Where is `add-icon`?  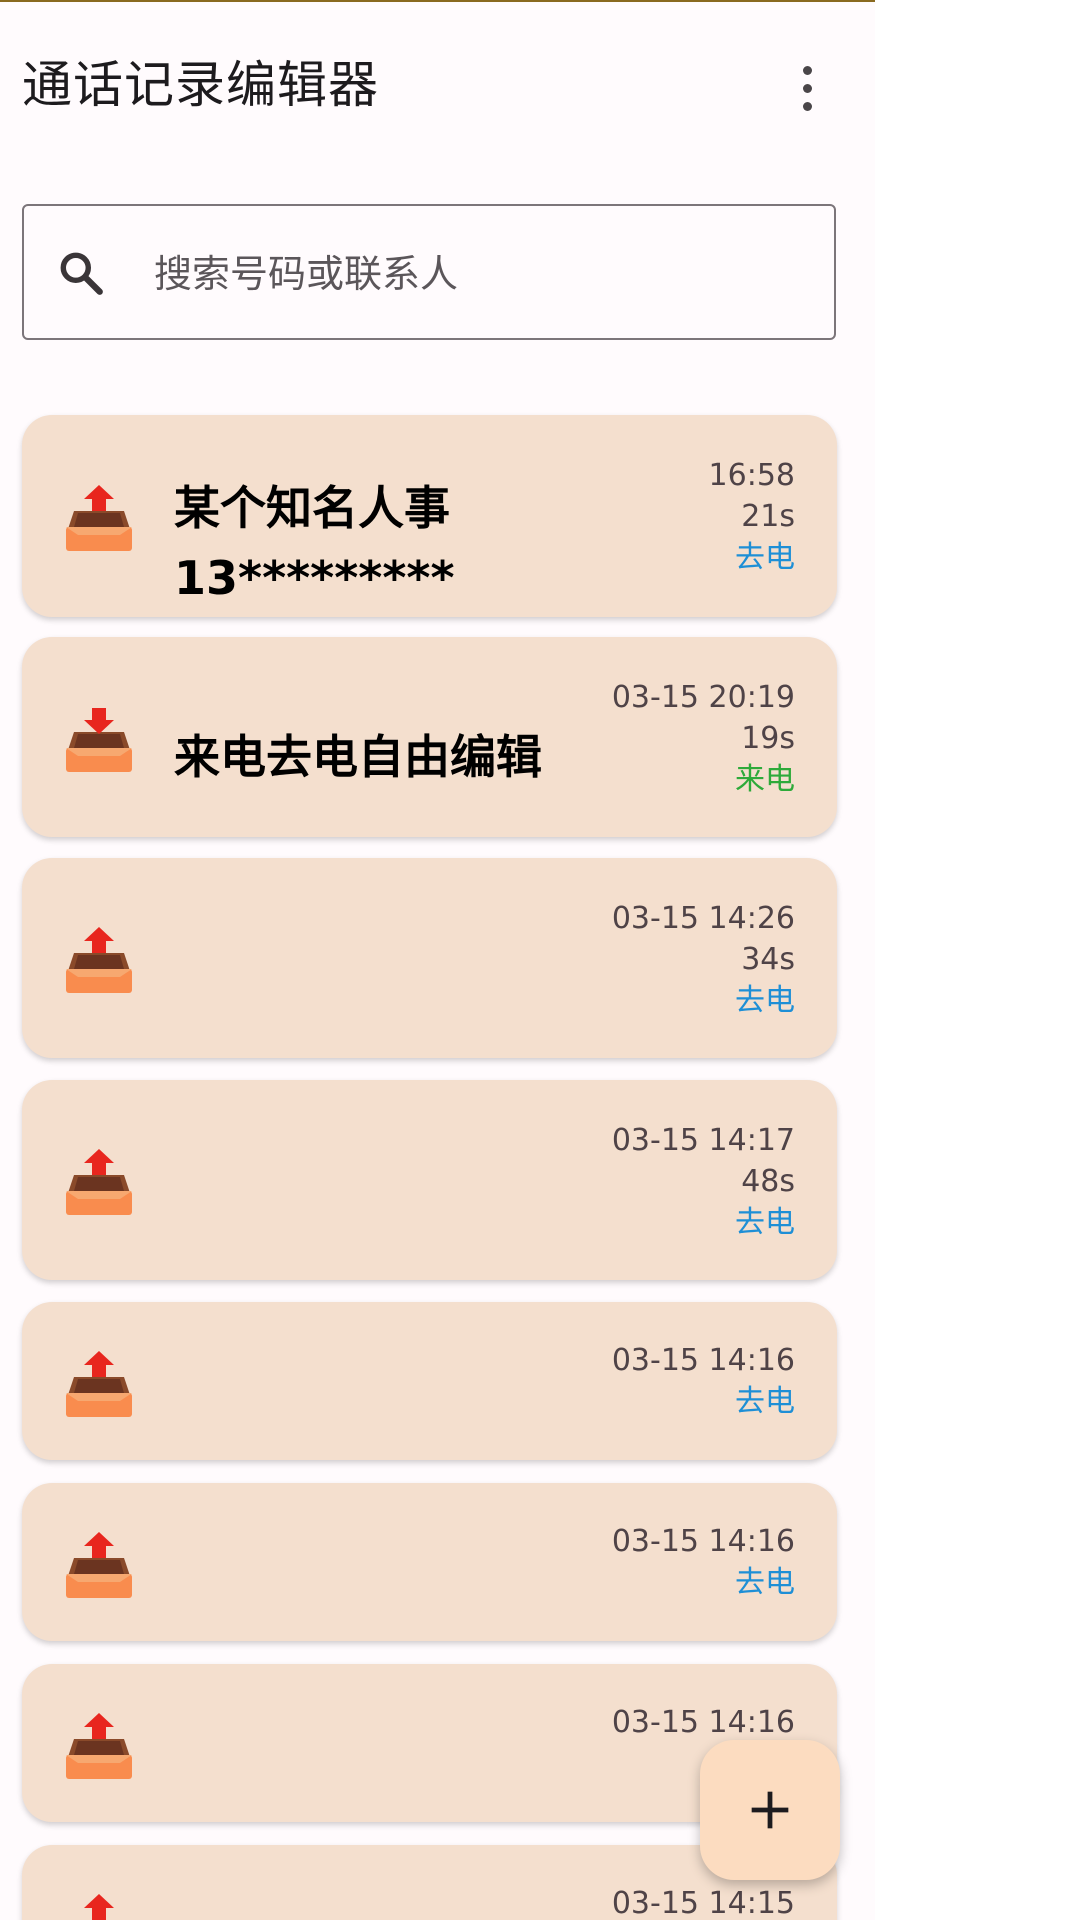 add-icon is located at coordinates (770, 1810).